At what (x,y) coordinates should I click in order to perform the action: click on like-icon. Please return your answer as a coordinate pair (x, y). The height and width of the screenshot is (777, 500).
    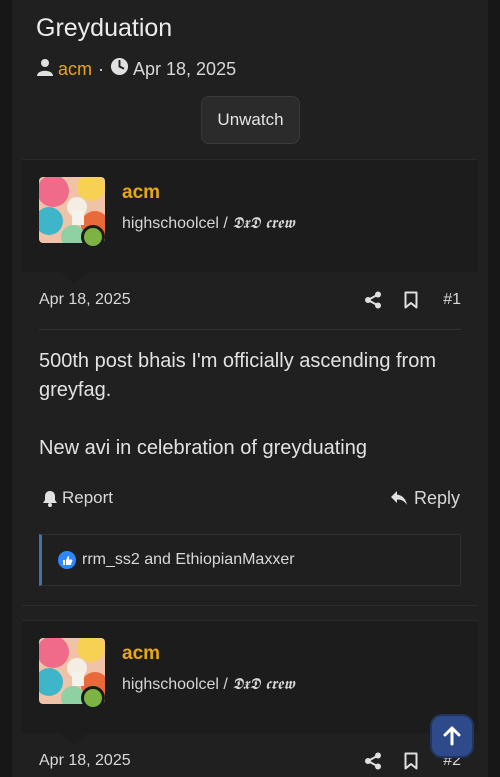
    Looking at the image, I should click on (67, 560).